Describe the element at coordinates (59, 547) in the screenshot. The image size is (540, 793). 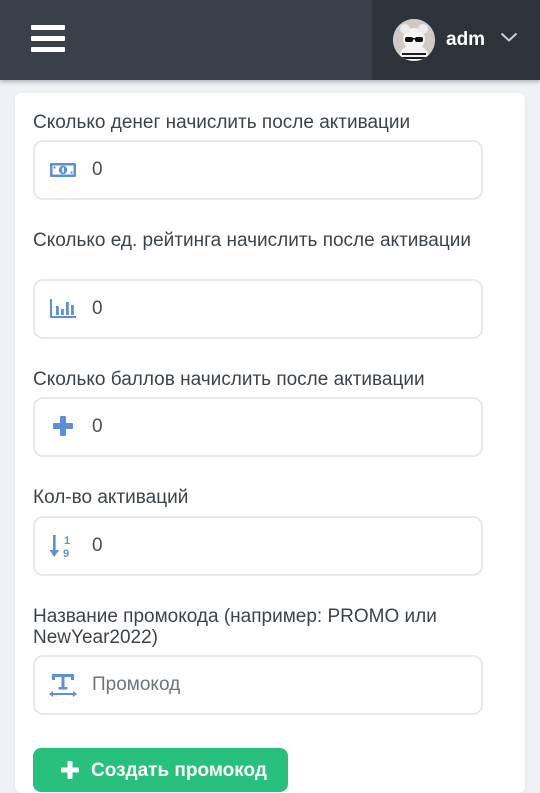
I see `sort-numeric-icon: 1 9` at that location.